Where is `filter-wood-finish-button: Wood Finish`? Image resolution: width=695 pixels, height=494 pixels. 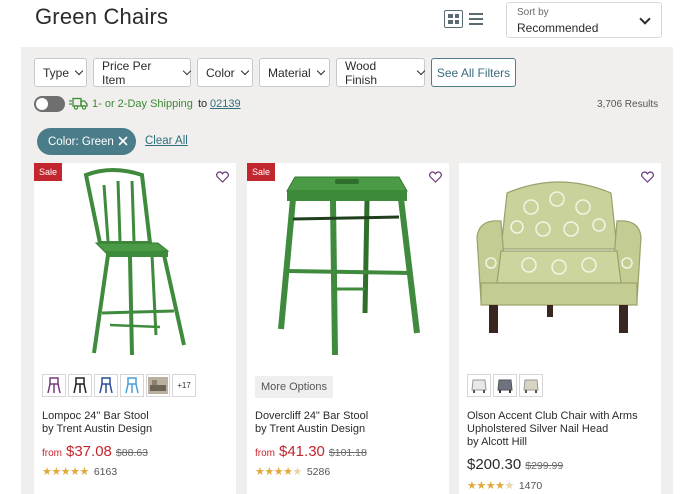 filter-wood-finish-button: Wood Finish is located at coordinates (381, 72).